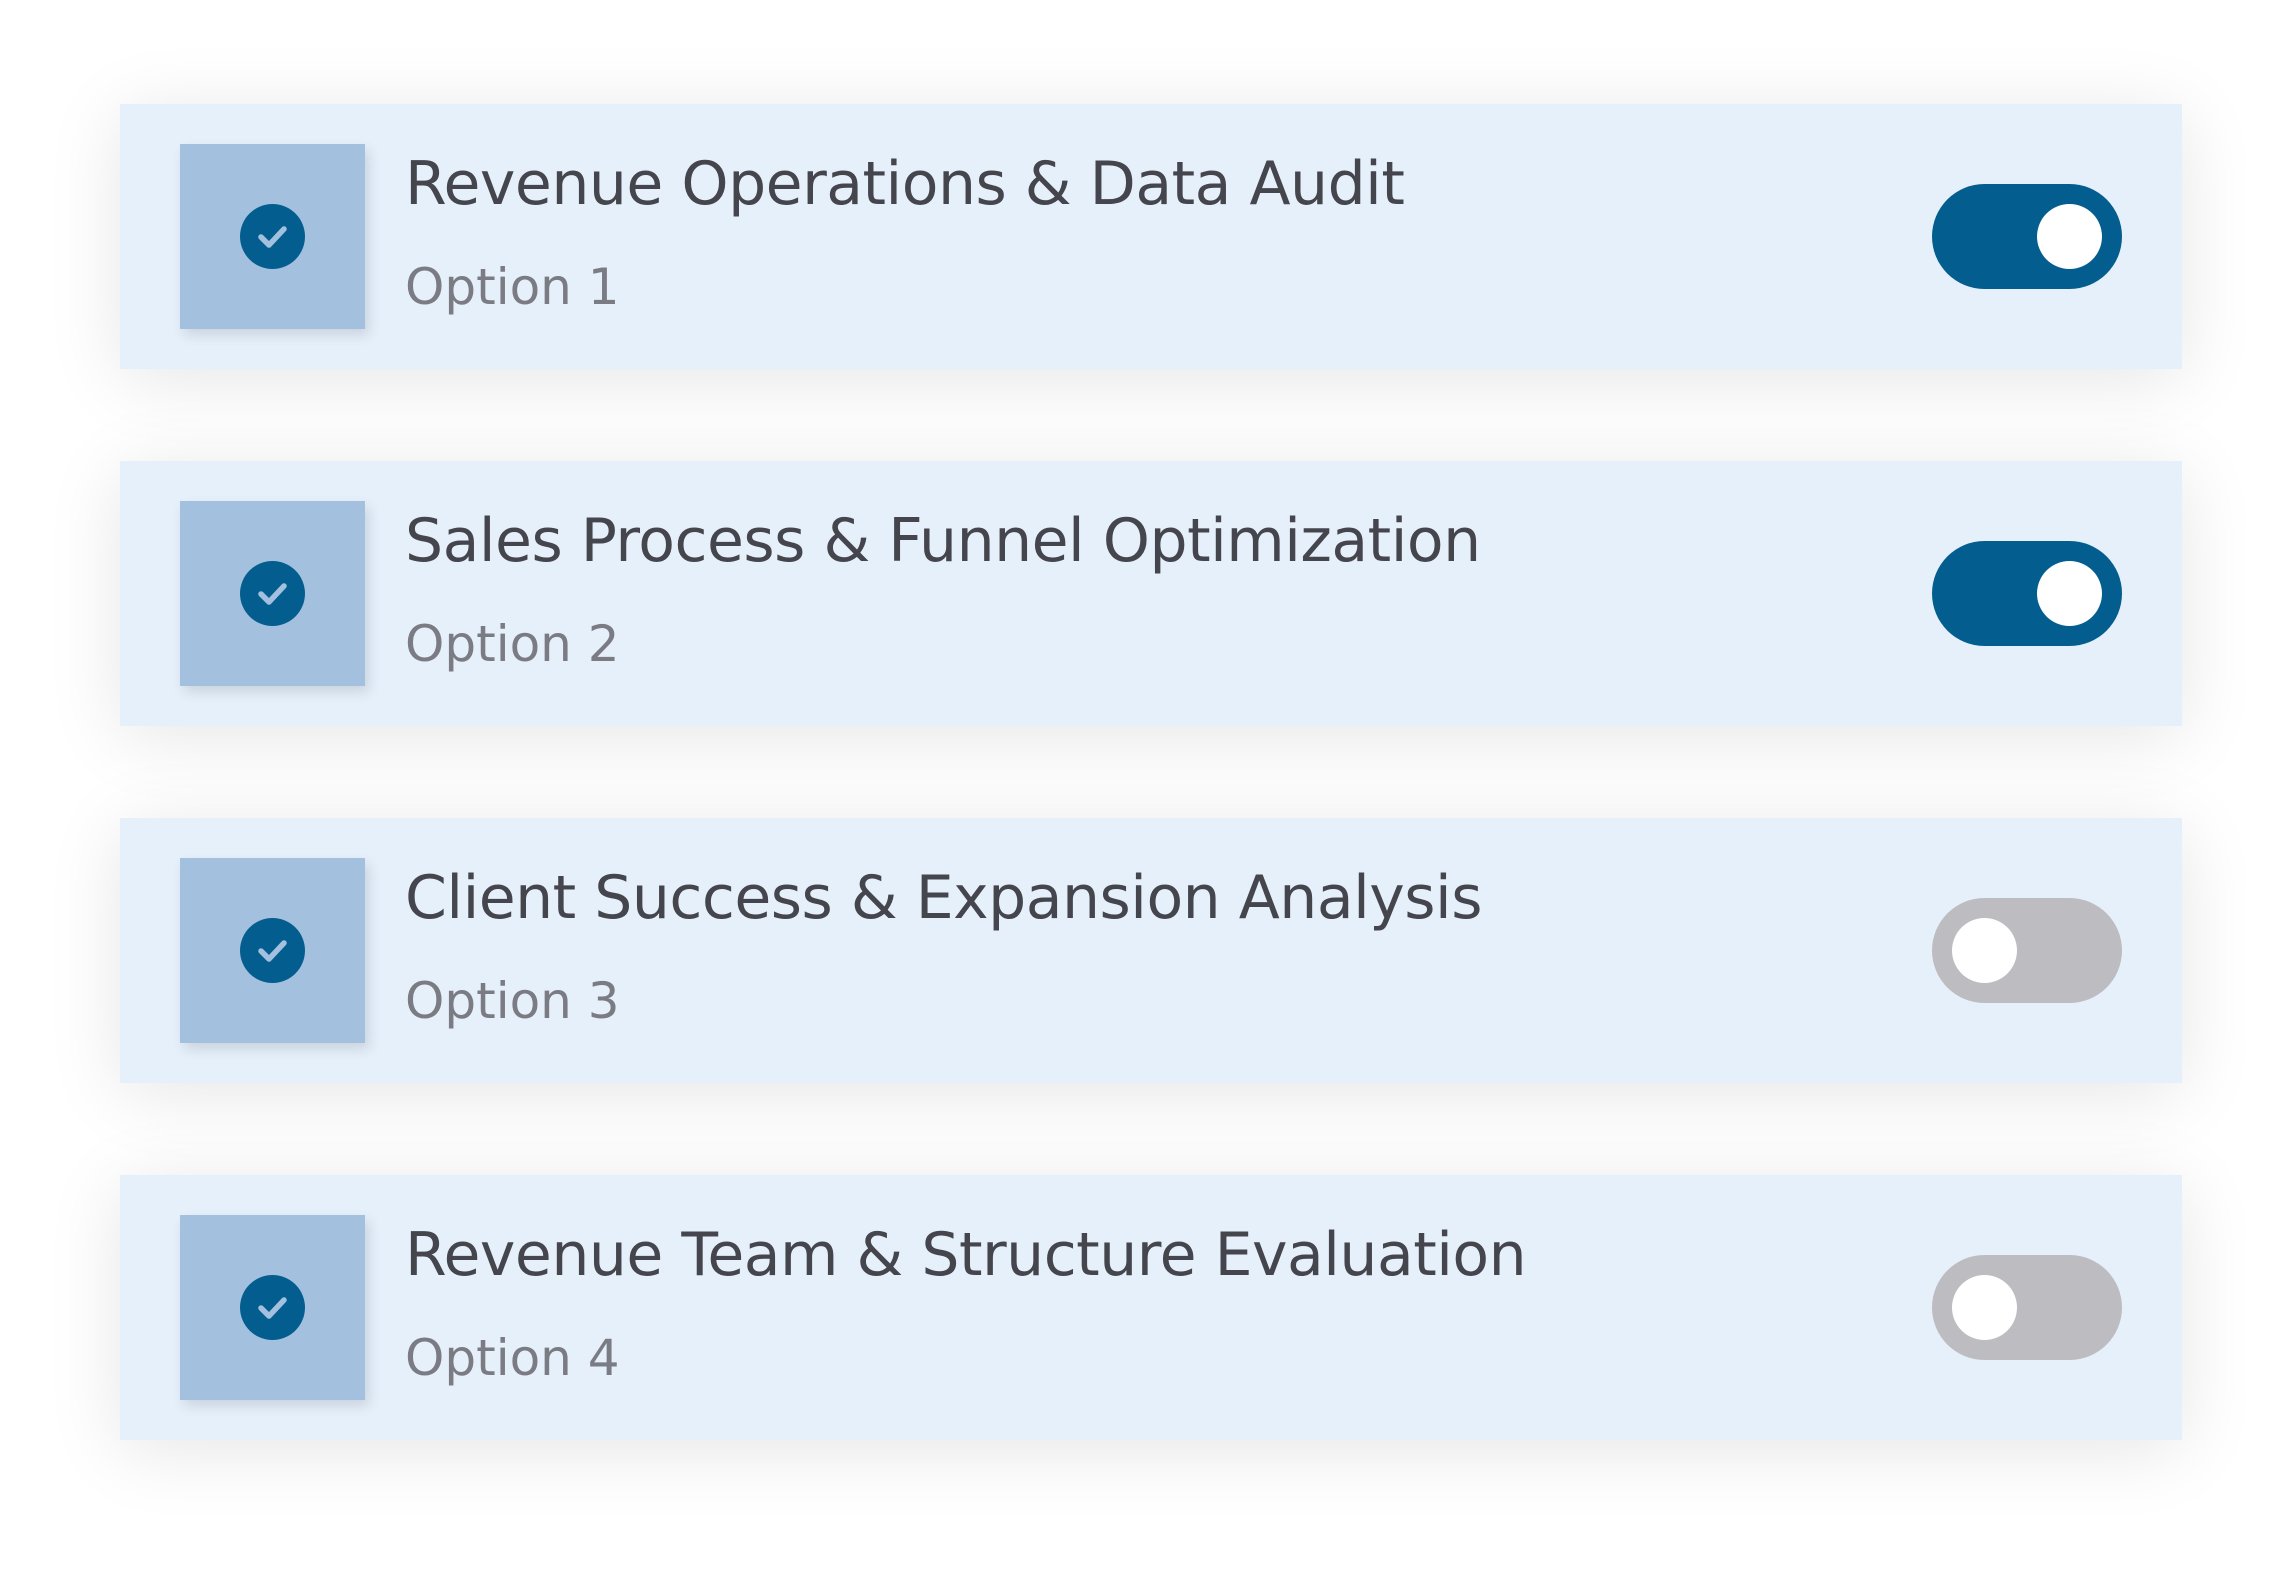 This screenshot has width=2296, height=1572. What do you see at coordinates (966, 1255) in the screenshot?
I see `option-title: Revenue Team & Structure Evaluation` at bounding box center [966, 1255].